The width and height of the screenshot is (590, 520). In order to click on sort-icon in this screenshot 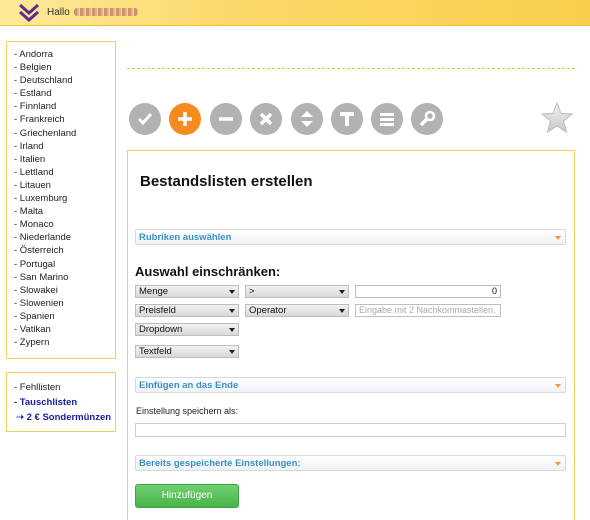, I will do `click(307, 119)`.